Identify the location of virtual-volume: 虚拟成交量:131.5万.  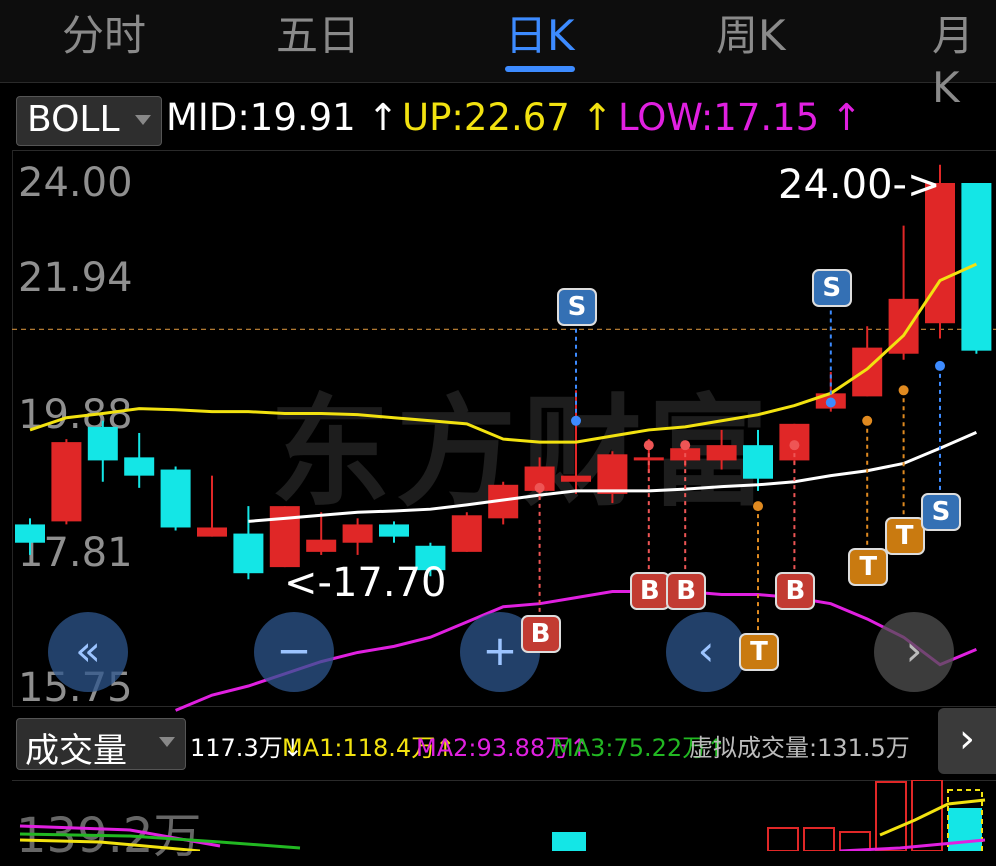
(799, 748).